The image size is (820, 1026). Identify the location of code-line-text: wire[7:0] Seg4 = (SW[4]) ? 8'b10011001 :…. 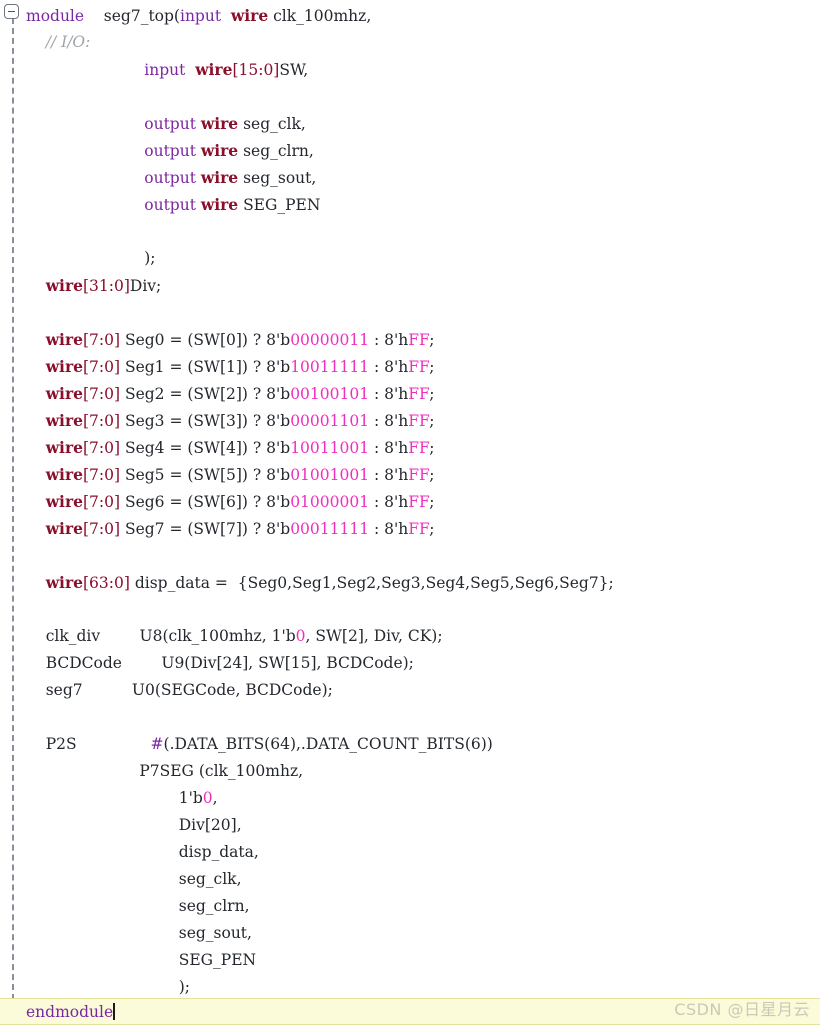
(217, 448).